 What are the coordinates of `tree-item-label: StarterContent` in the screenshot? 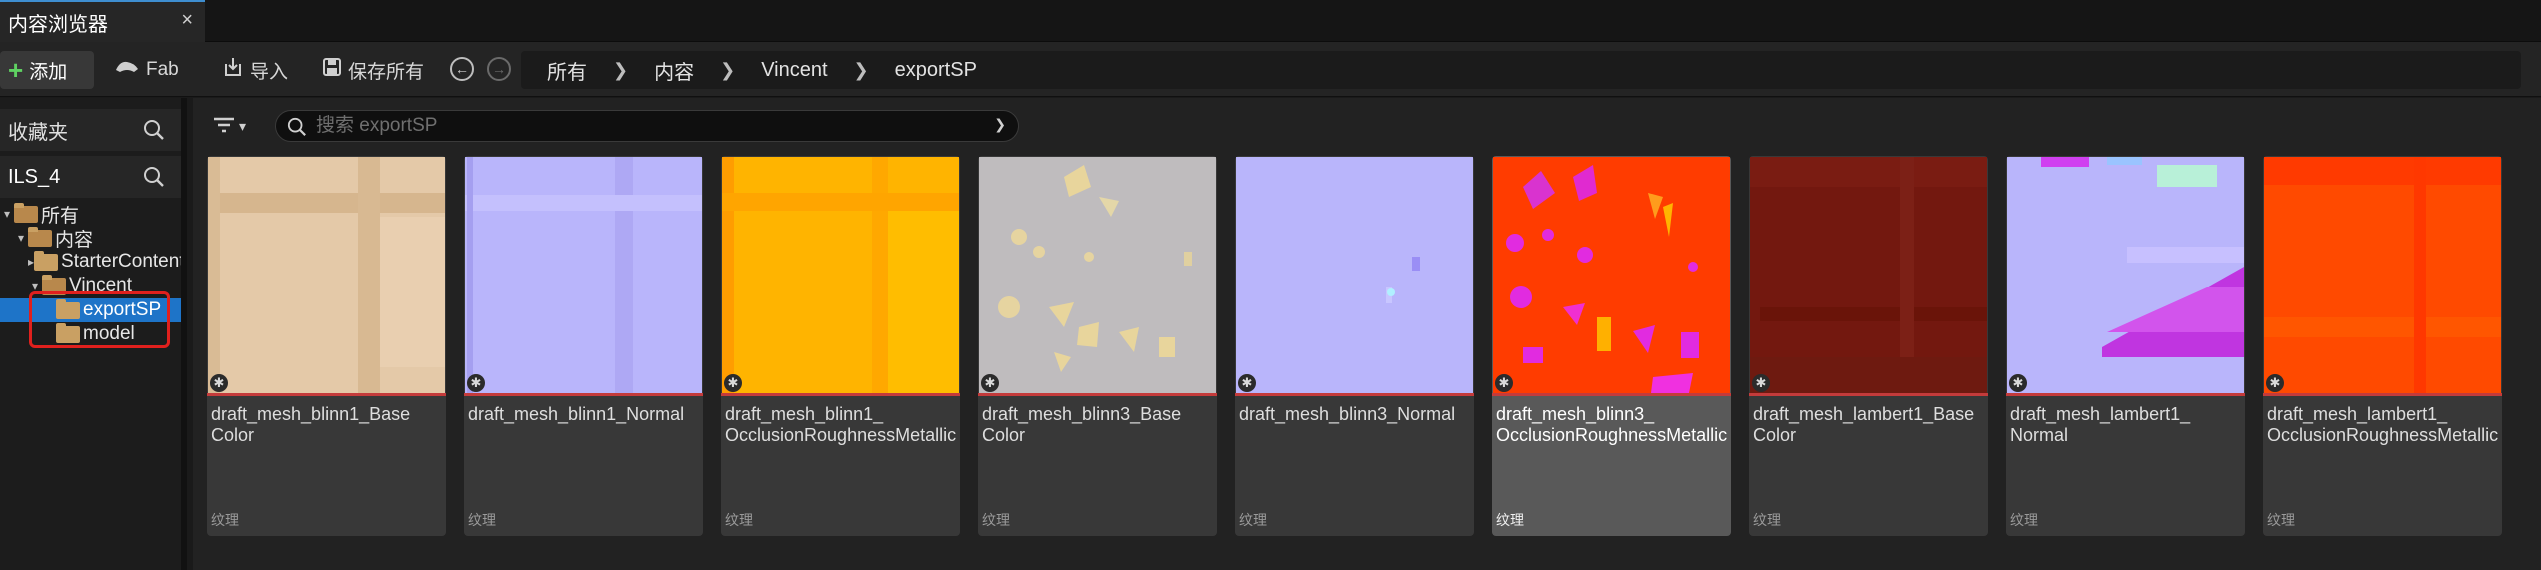 It's located at (121, 261).